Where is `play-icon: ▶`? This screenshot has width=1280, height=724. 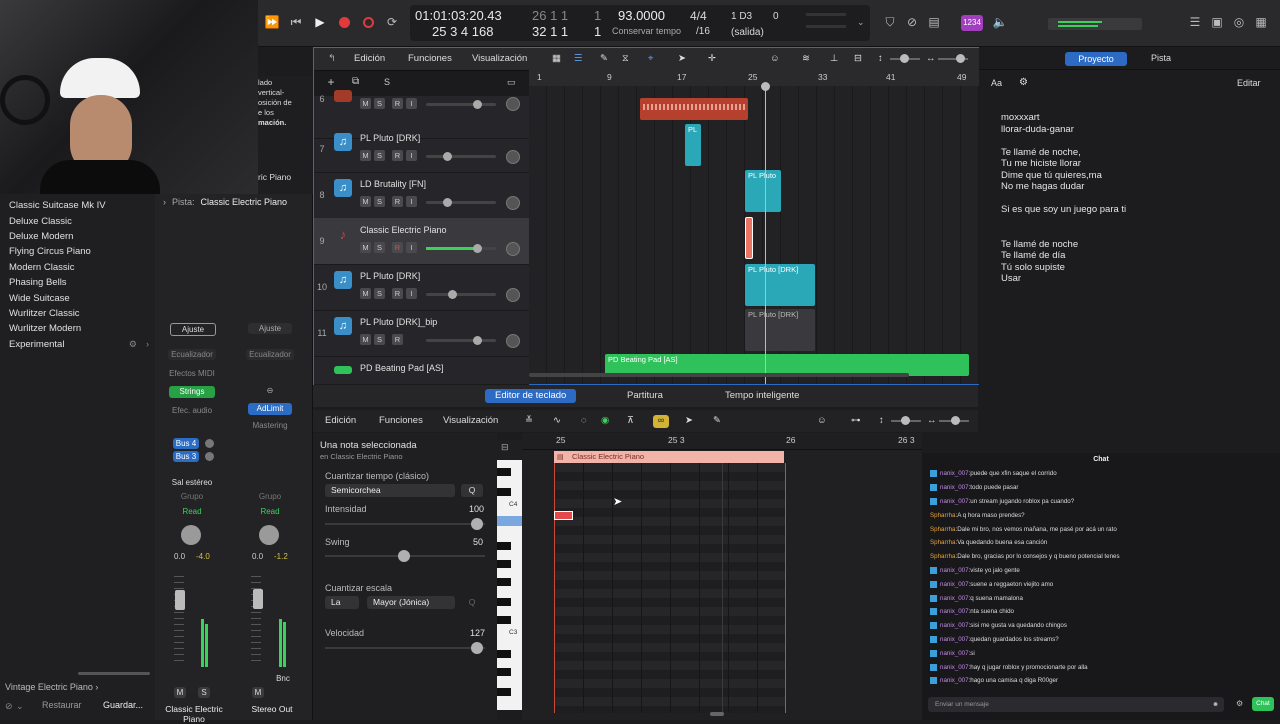
play-icon: ▶ is located at coordinates (320, 22).